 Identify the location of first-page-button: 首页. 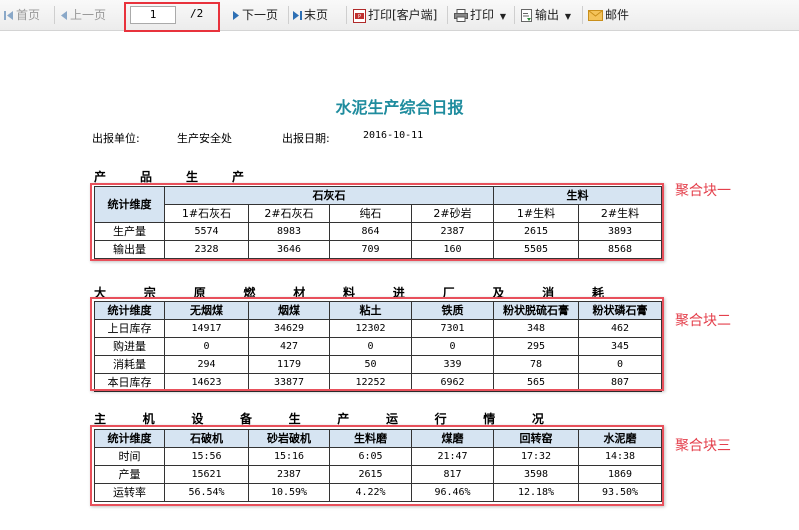
(22, 15).